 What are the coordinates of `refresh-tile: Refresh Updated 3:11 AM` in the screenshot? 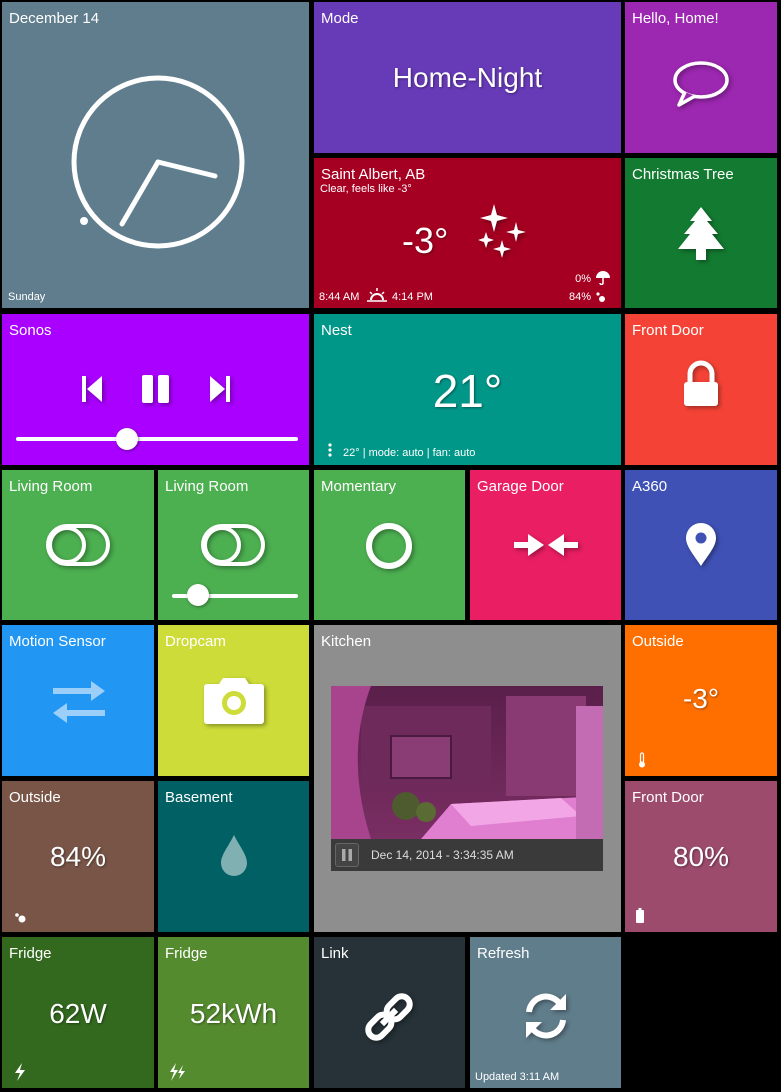 It's located at (545, 1012).